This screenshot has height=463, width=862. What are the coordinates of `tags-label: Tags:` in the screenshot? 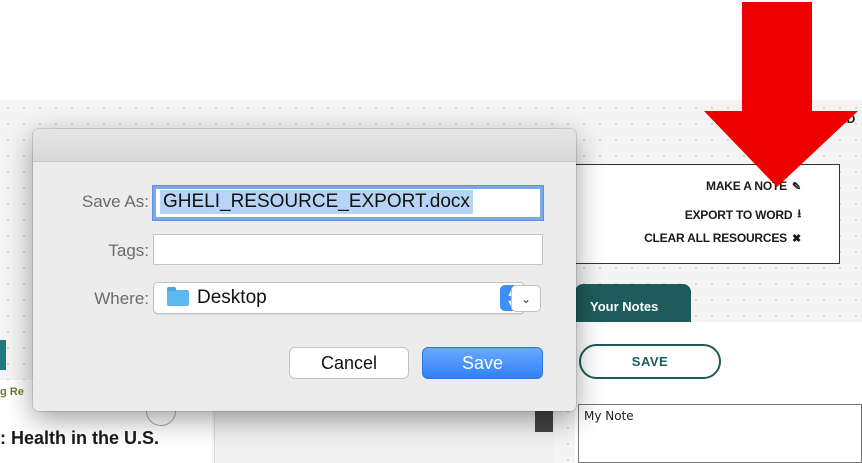 It's located at (128, 250).